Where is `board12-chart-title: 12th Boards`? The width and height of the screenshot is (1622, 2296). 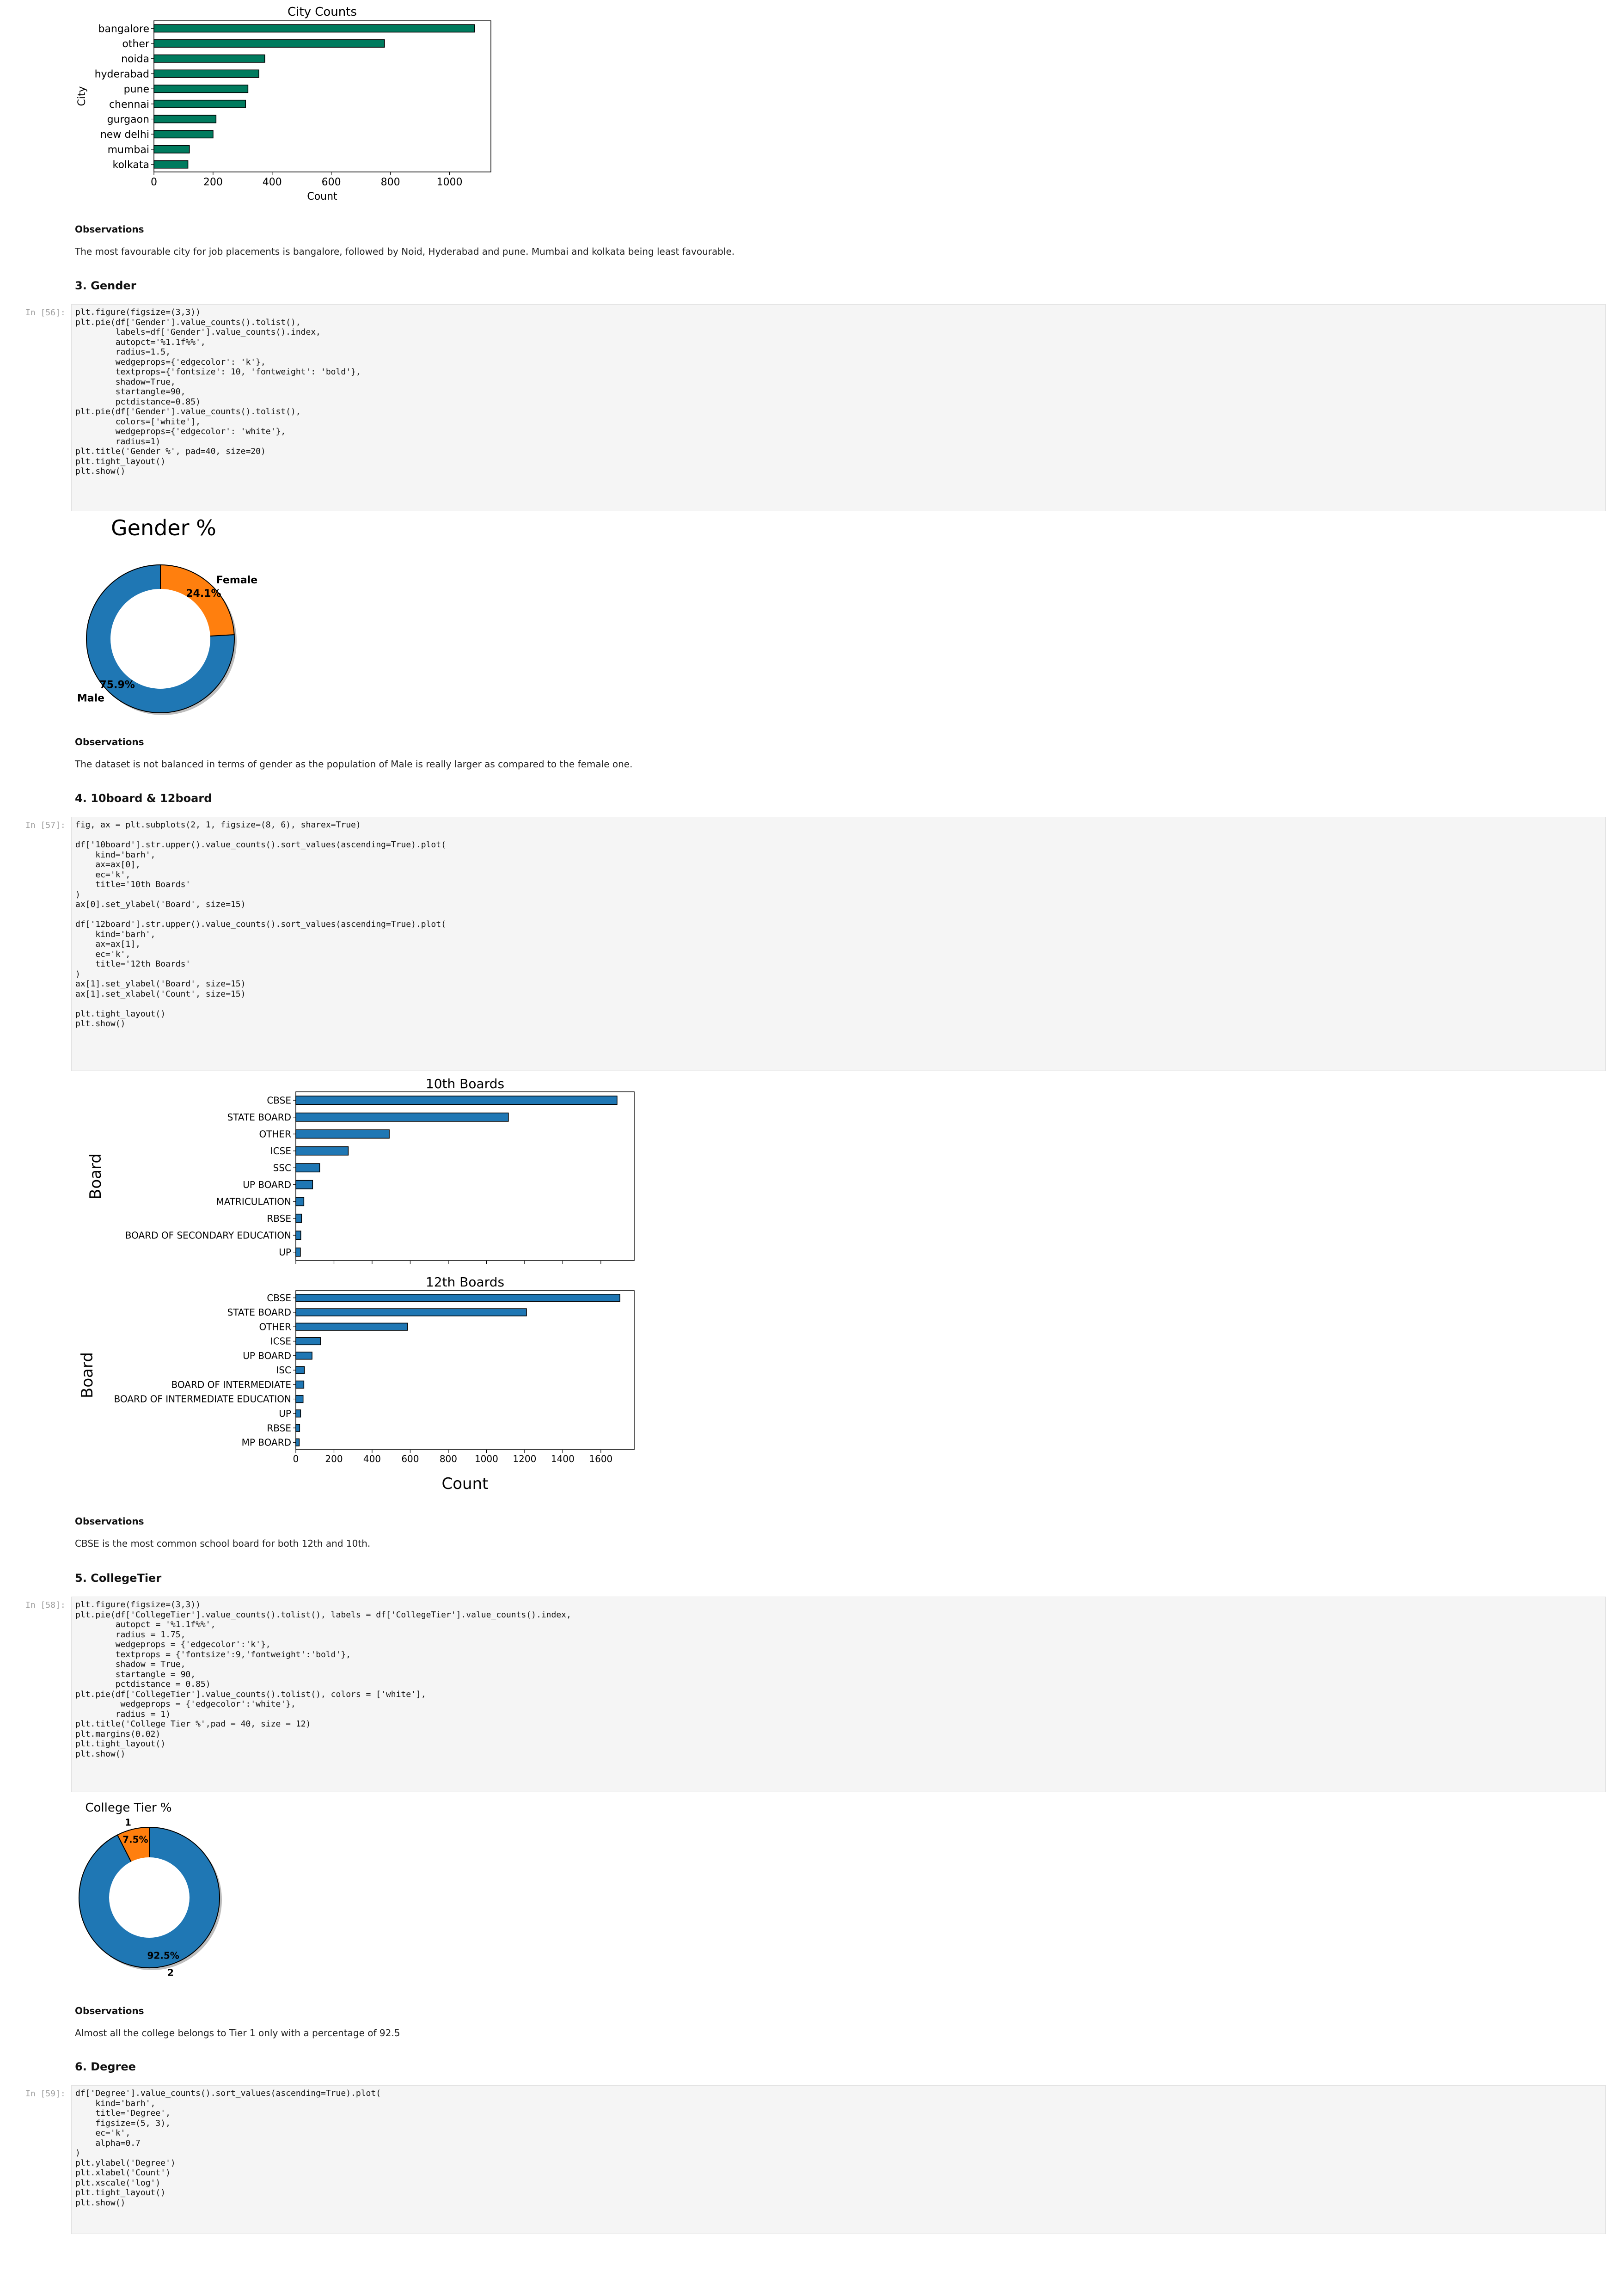 board12-chart-title: 12th Boards is located at coordinates (465, 1282).